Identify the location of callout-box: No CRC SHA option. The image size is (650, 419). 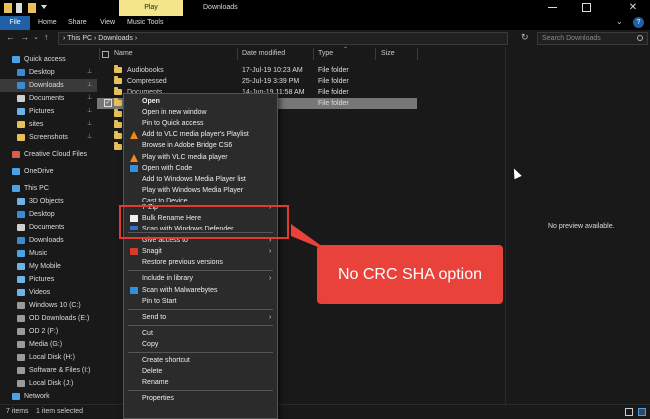
(410, 274).